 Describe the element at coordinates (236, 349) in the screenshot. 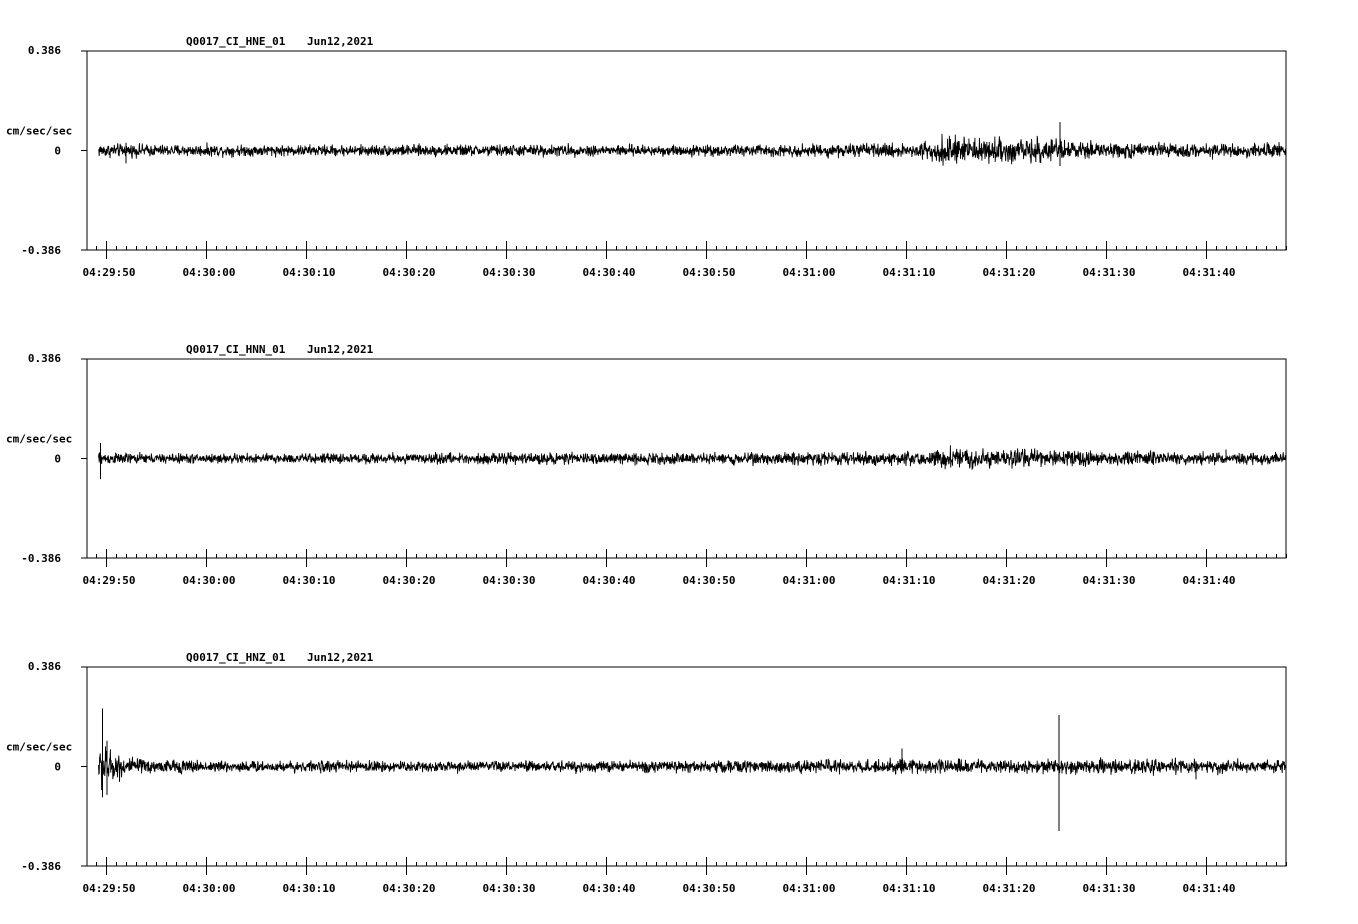

I see `chart-title: Q0017_CI_HNN_01` at that location.